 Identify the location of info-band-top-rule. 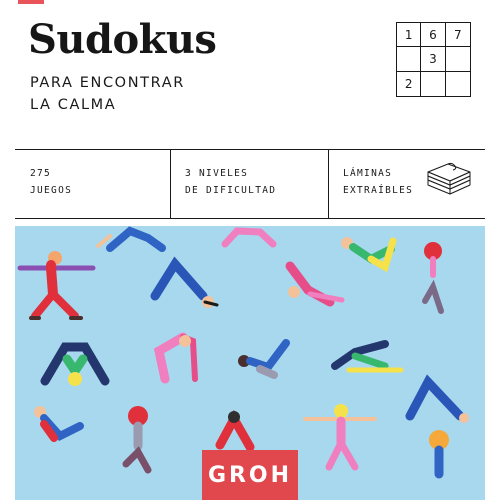
(250, 149).